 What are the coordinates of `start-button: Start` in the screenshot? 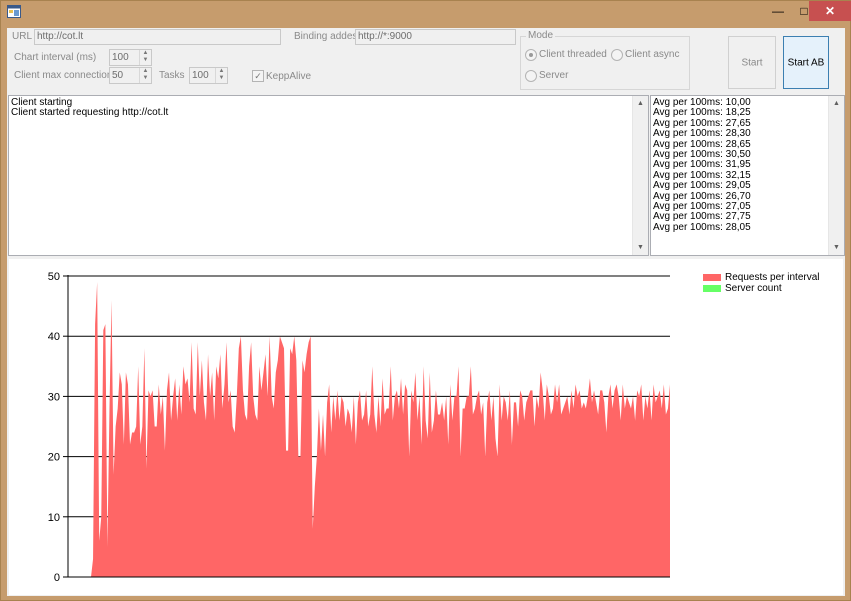 It's located at (752, 62).